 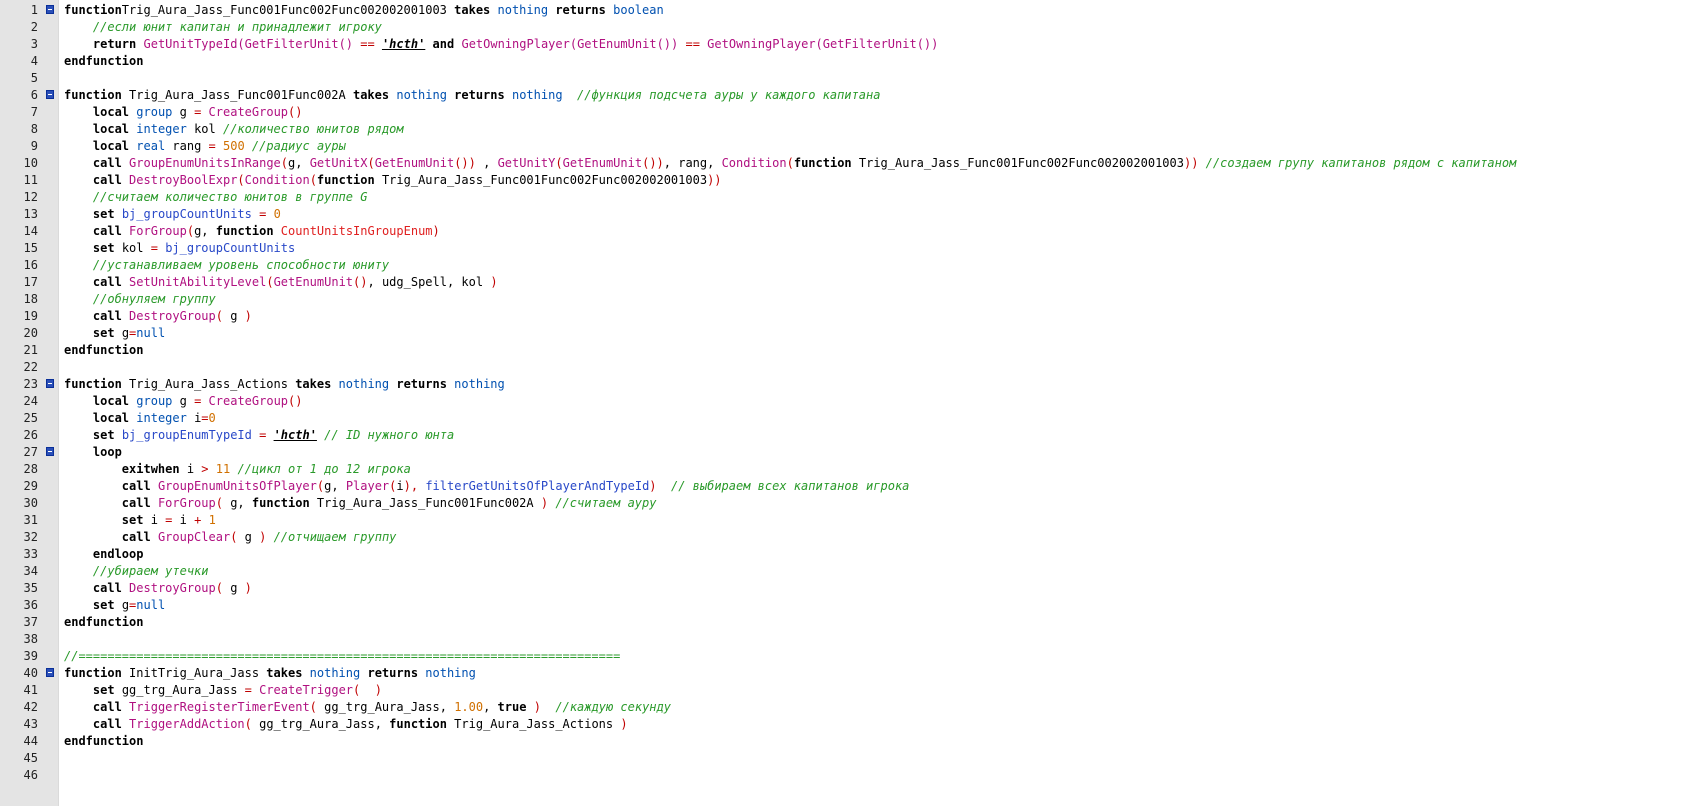 I want to click on code-line: 21 endfunction, so click(x=851, y=350).